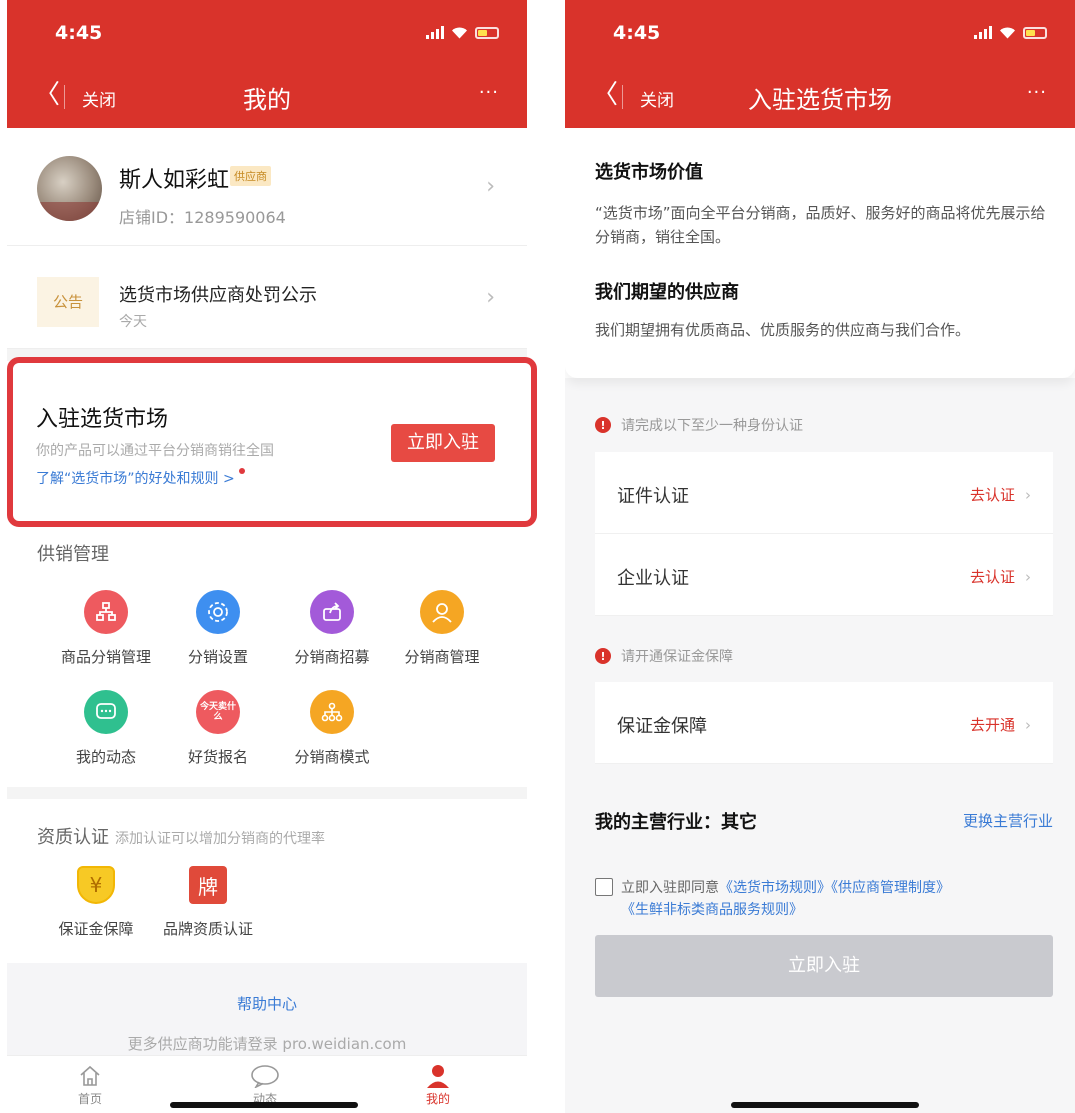 The width and height of the screenshot is (1075, 1113). What do you see at coordinates (1008, 820) in the screenshot?
I see `change-industry-link: 更换主营行业` at bounding box center [1008, 820].